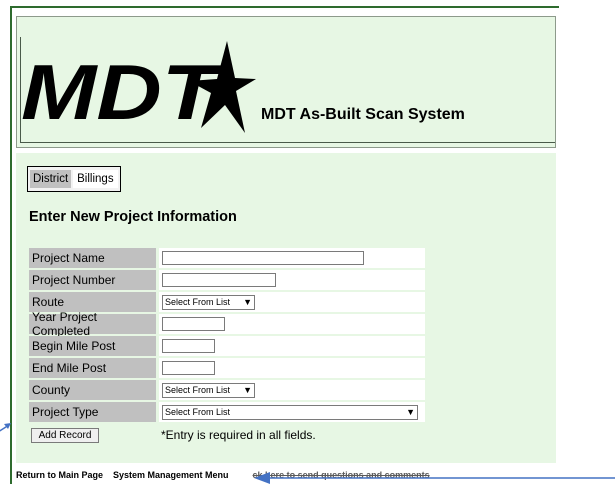 The height and width of the screenshot is (484, 615). What do you see at coordinates (92, 412) in the screenshot?
I see `field-label: Project Type` at bounding box center [92, 412].